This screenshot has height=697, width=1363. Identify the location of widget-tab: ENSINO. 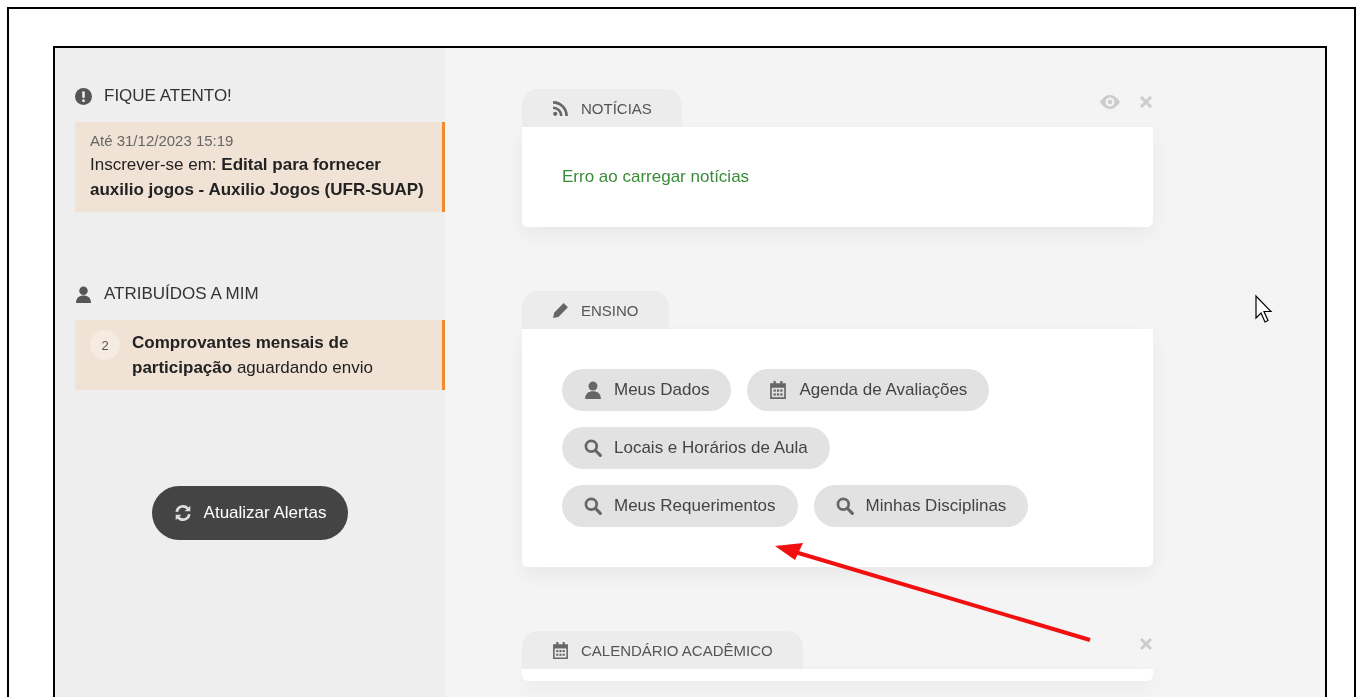
(595, 310).